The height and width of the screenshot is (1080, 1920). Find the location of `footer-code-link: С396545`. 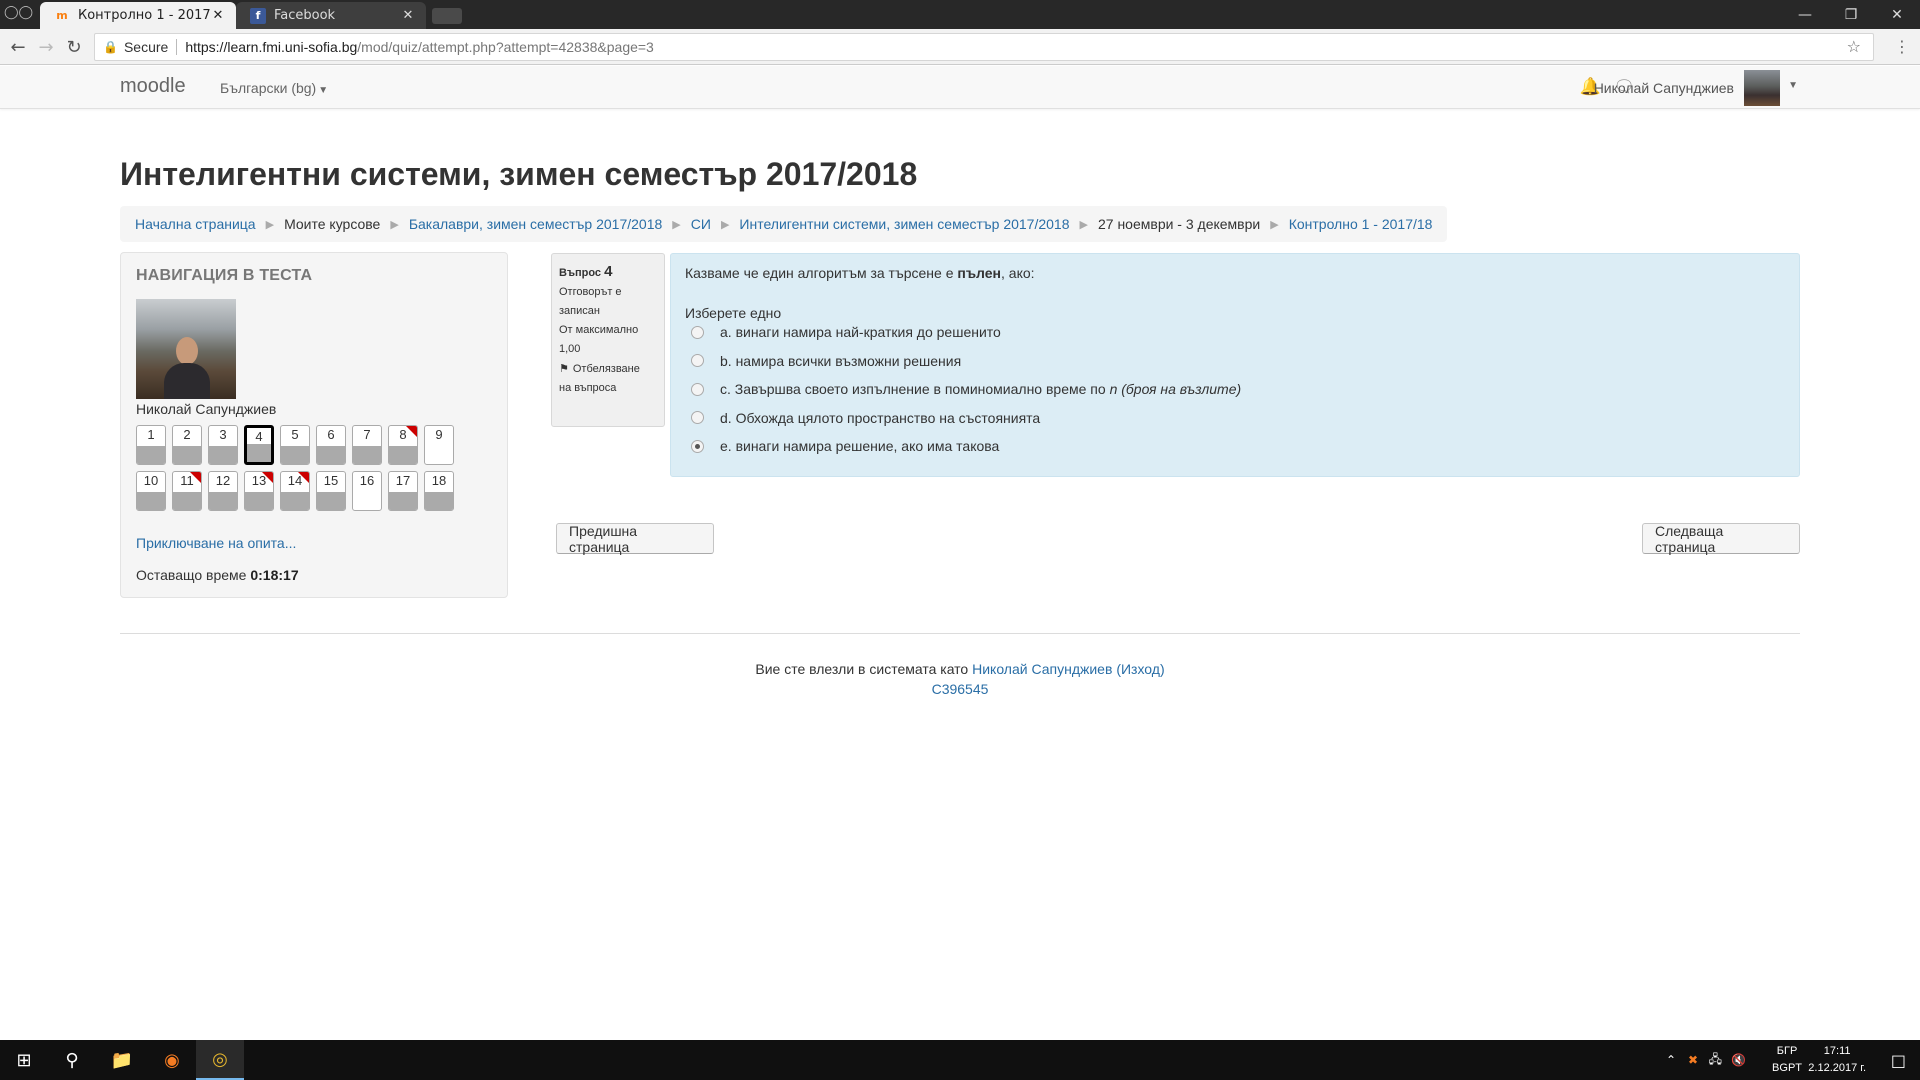

footer-code-link: С396545 is located at coordinates (960, 689).